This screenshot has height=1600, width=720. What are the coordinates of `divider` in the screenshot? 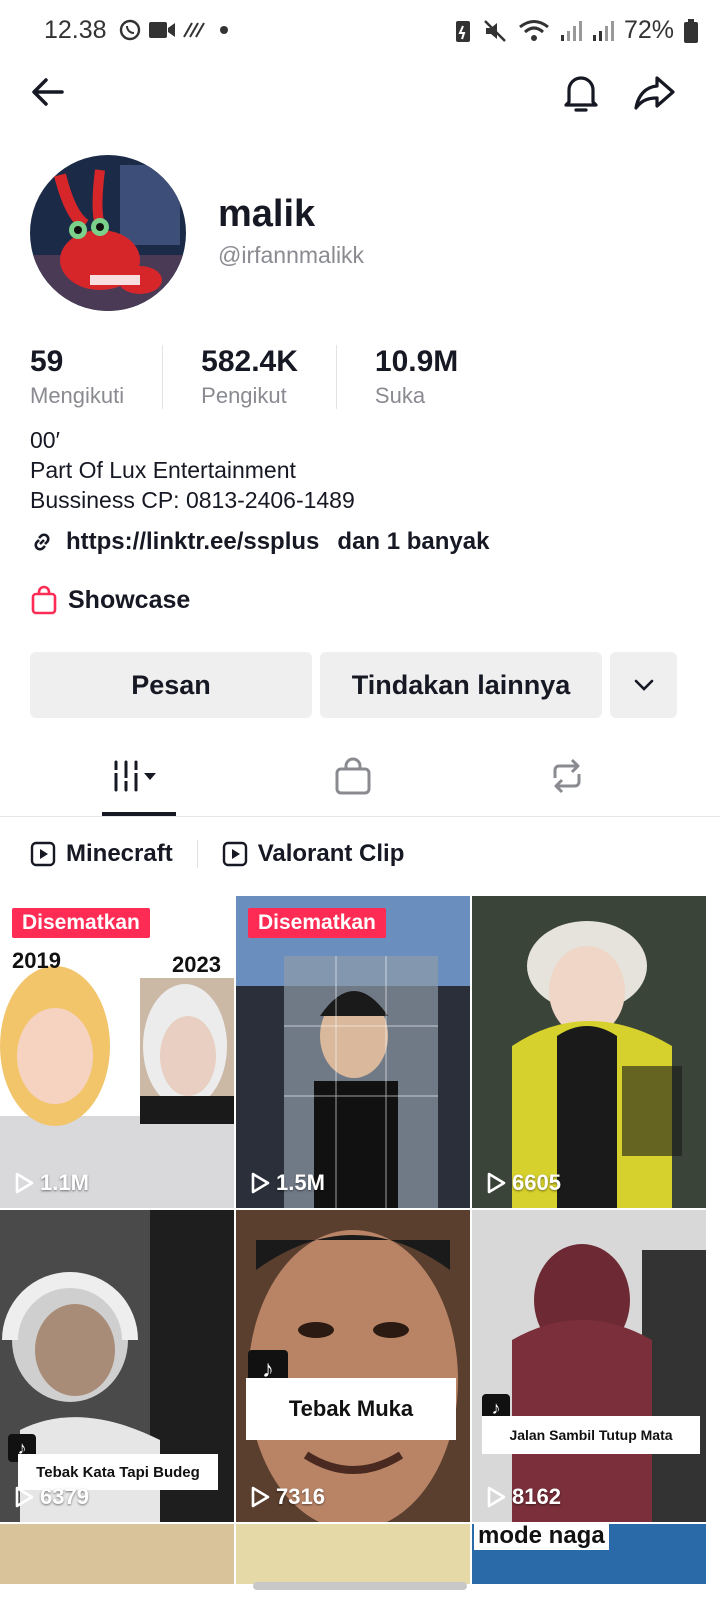 It's located at (197, 854).